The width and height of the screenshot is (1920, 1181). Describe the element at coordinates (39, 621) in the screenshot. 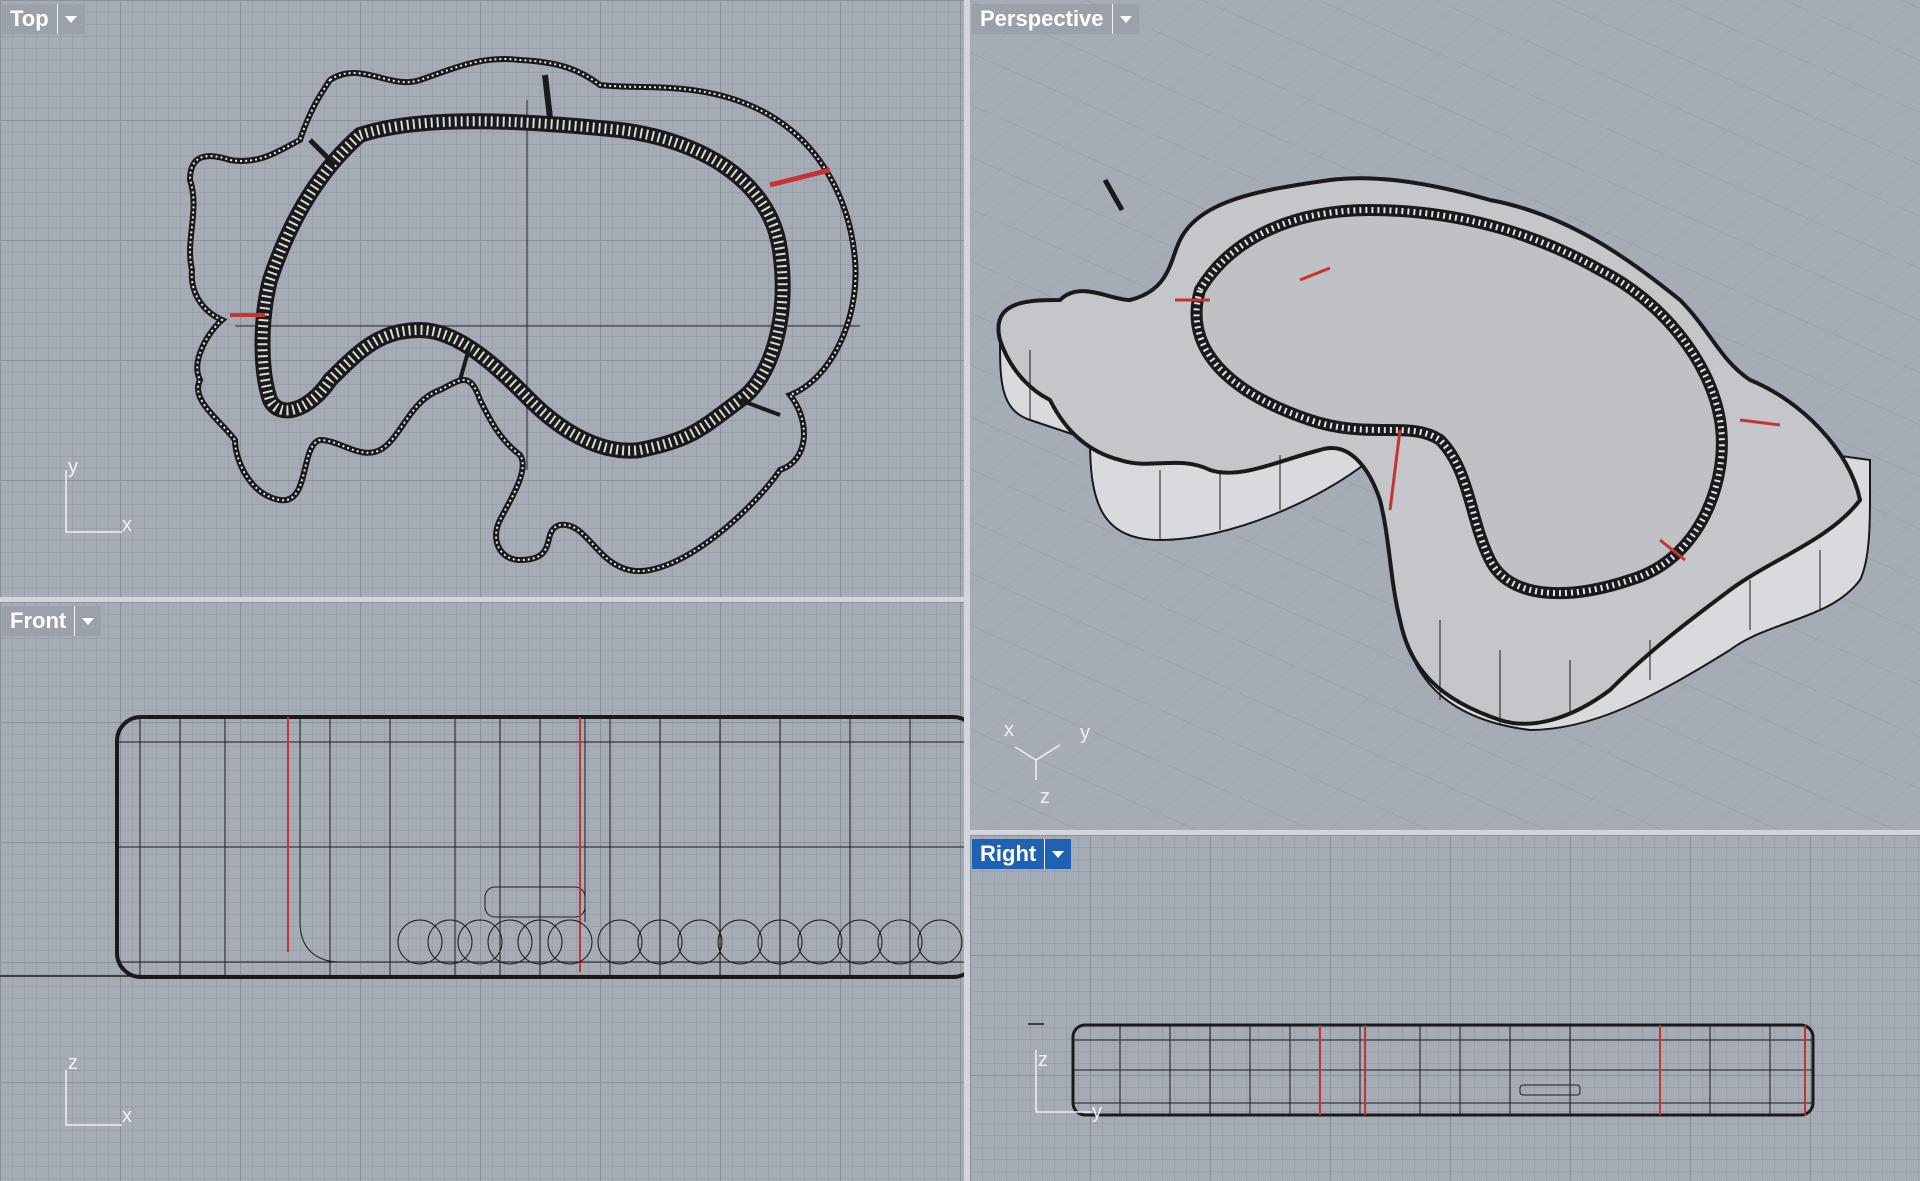

I see `viewport-title: Front` at that location.